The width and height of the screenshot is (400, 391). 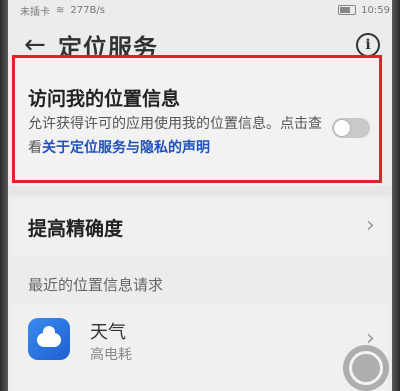 What do you see at coordinates (111, 355) in the screenshot?
I see `app-usage: 高电耗` at bounding box center [111, 355].